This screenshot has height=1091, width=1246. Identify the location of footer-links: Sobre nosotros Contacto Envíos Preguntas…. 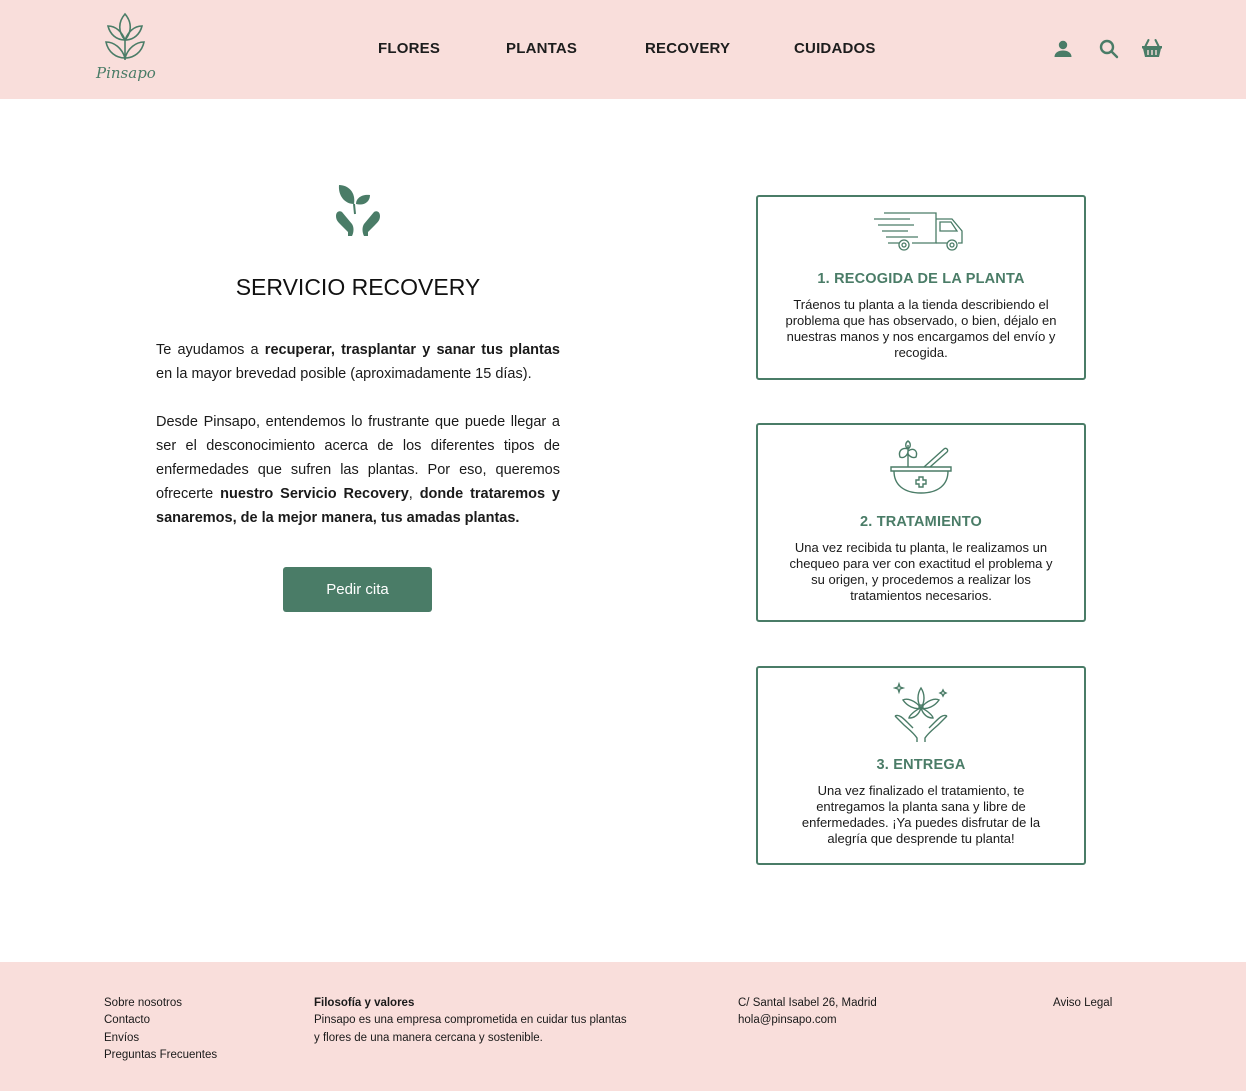
(160, 1029).